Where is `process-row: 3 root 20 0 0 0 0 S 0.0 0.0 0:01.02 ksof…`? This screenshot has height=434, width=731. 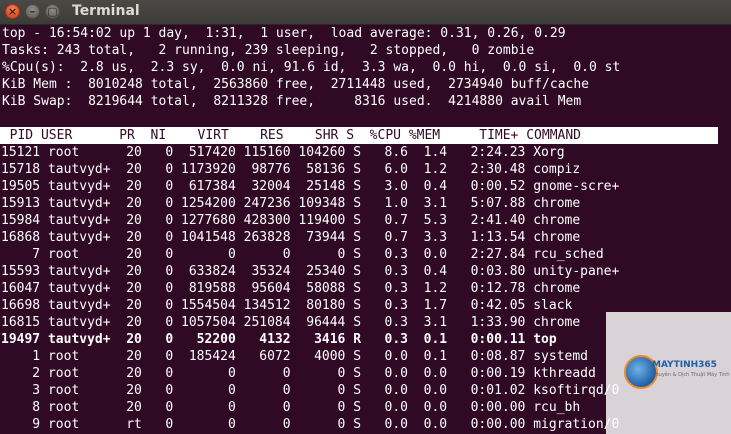
process-row: 3 root 20 0 0 0 0 S 0.0 0.0 0:01.02 ksof… is located at coordinates (310, 390).